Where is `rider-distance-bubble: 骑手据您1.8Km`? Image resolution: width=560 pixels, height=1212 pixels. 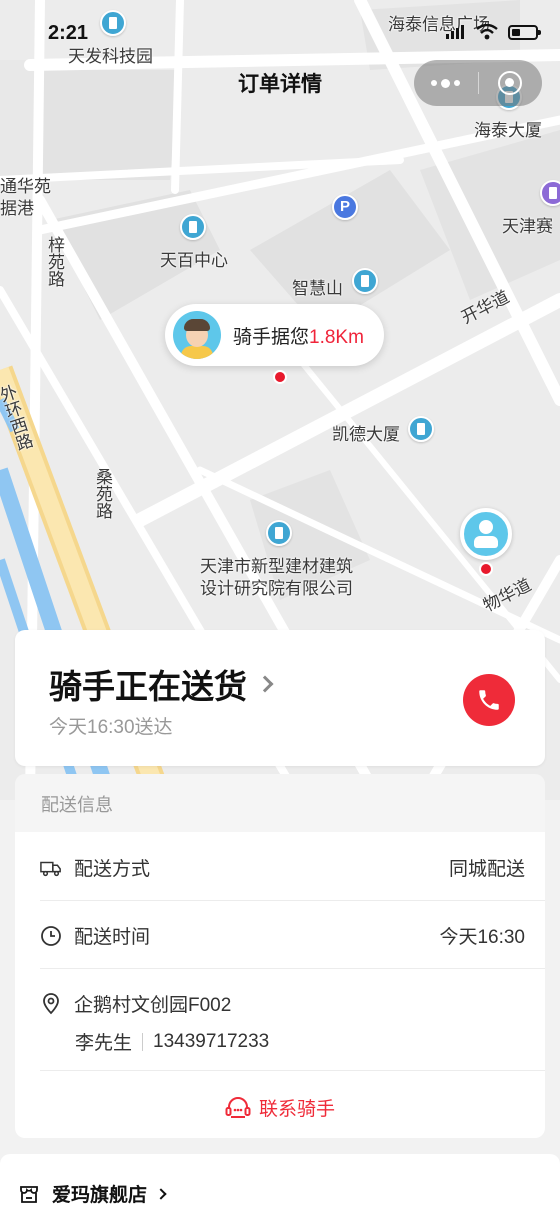 rider-distance-bubble: 骑手据您1.8Km is located at coordinates (274, 335).